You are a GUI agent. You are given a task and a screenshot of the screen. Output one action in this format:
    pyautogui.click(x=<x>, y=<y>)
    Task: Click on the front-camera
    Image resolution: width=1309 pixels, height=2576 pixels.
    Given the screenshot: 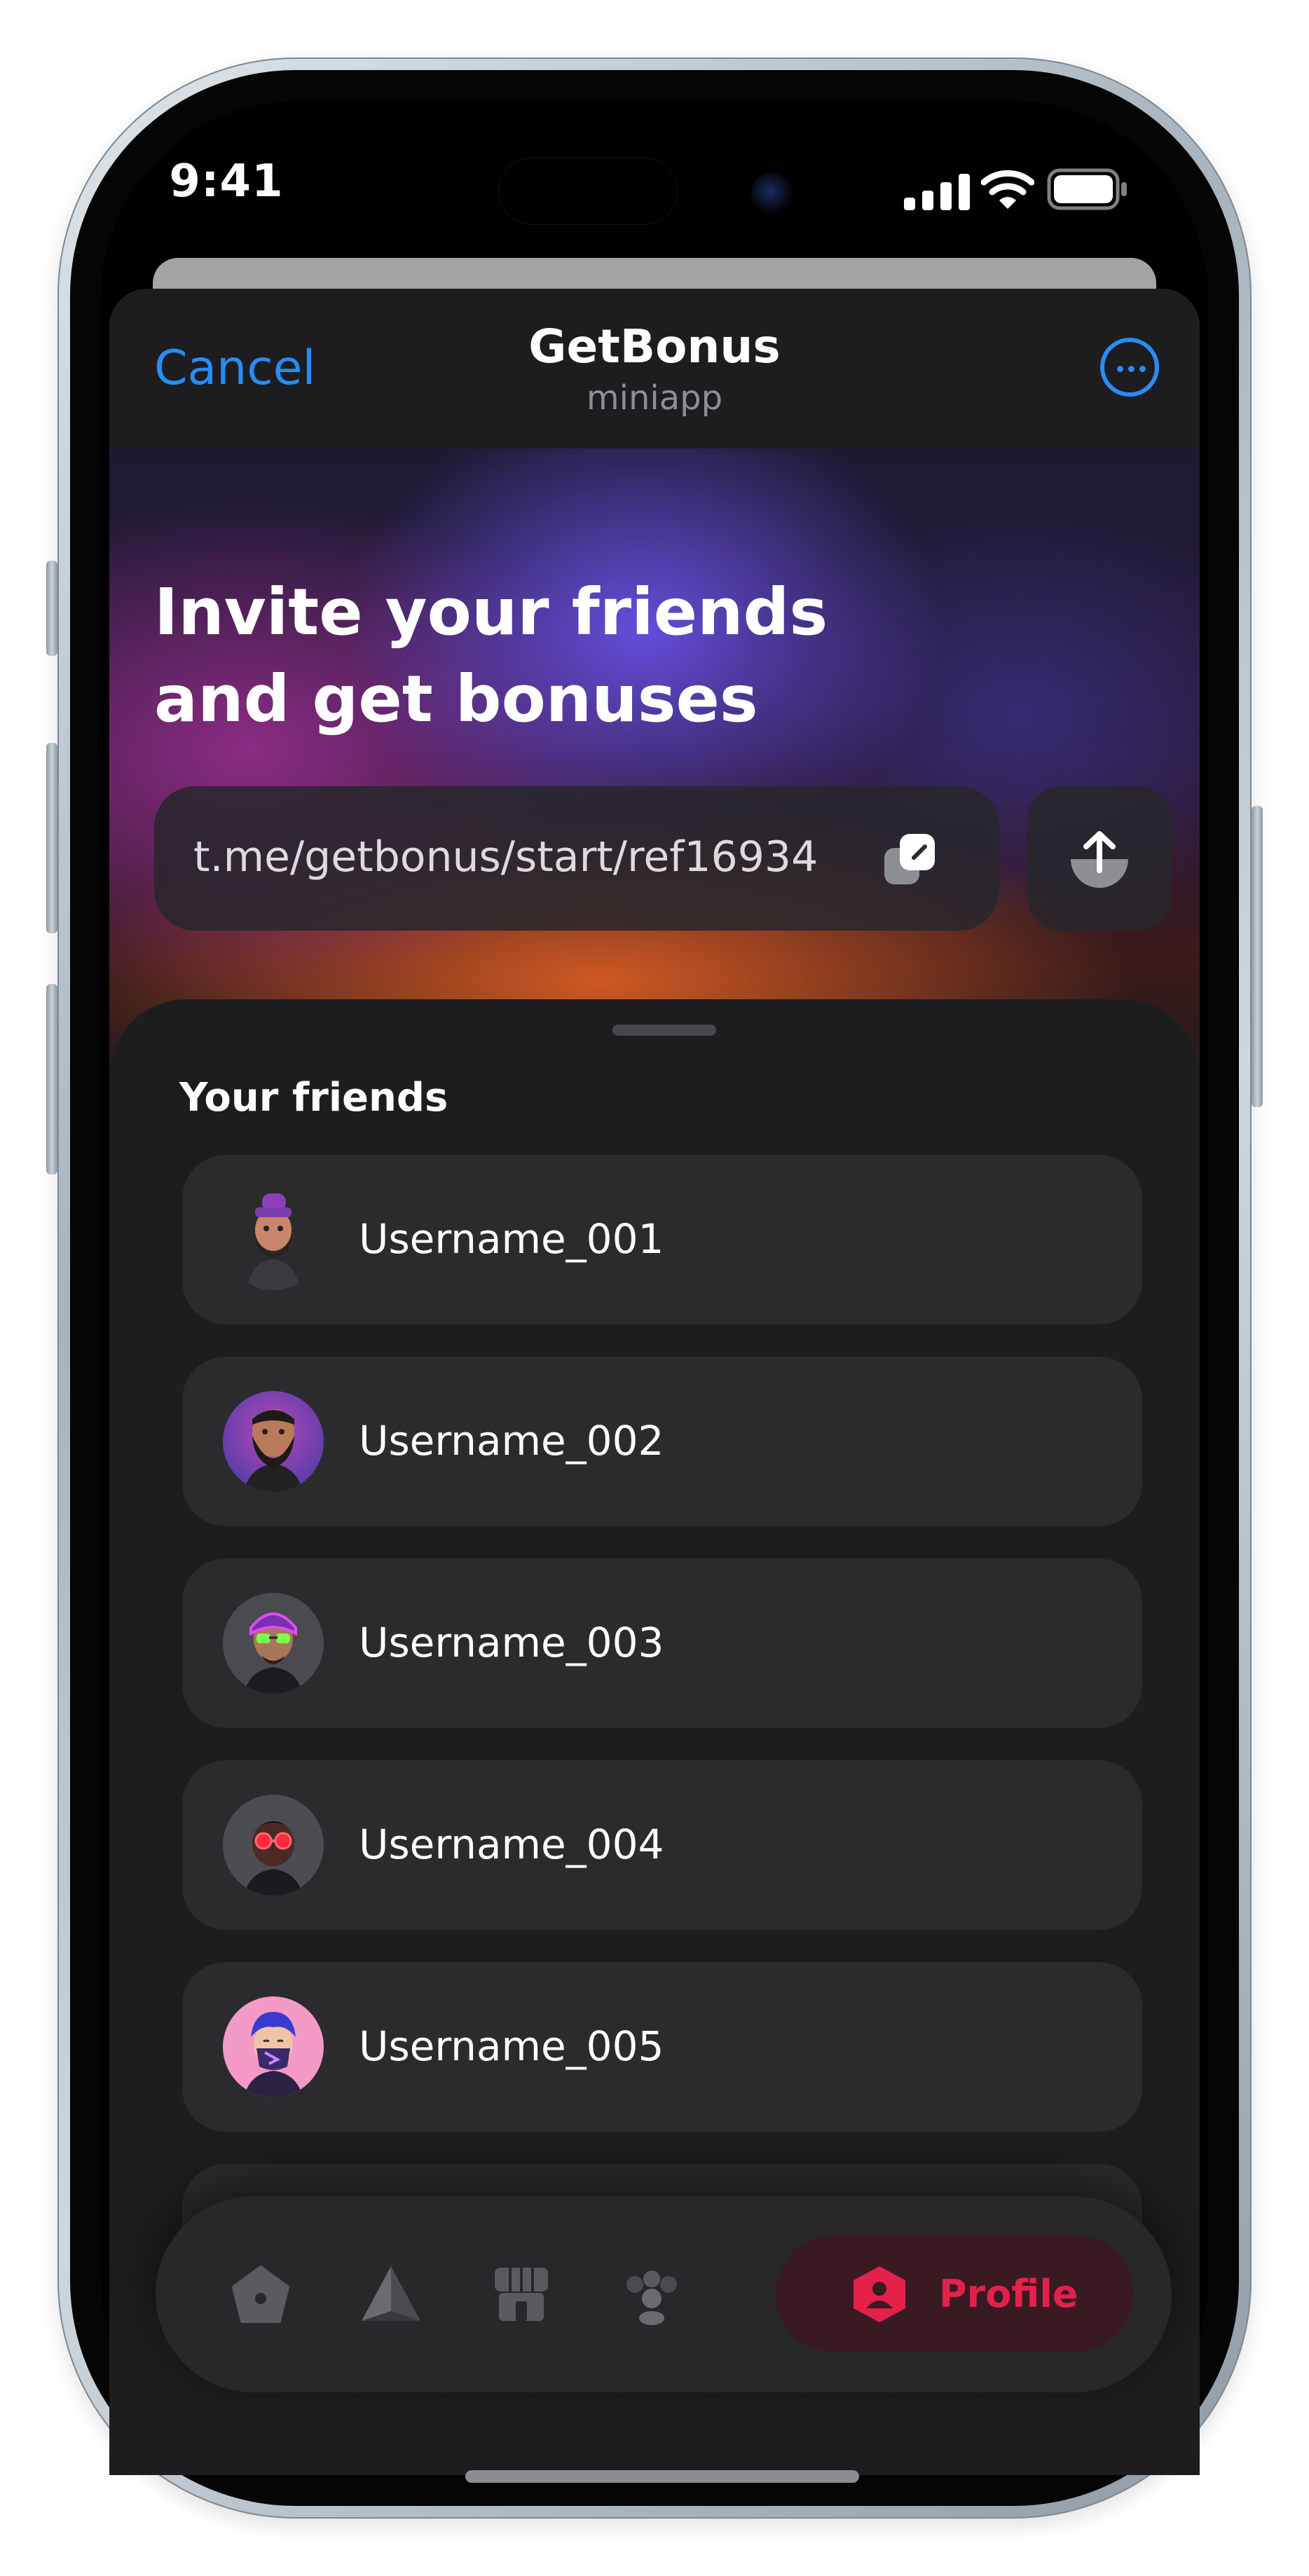 What is the action you would take?
    pyautogui.click(x=772, y=193)
    